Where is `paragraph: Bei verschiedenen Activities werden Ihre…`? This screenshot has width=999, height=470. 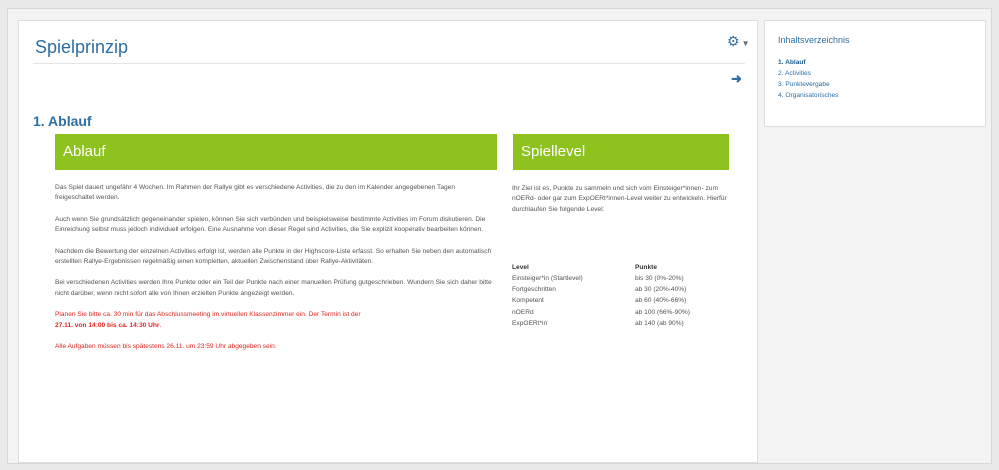
paragraph: Bei verschiedenen Activities werden Ihre… is located at coordinates (273, 288).